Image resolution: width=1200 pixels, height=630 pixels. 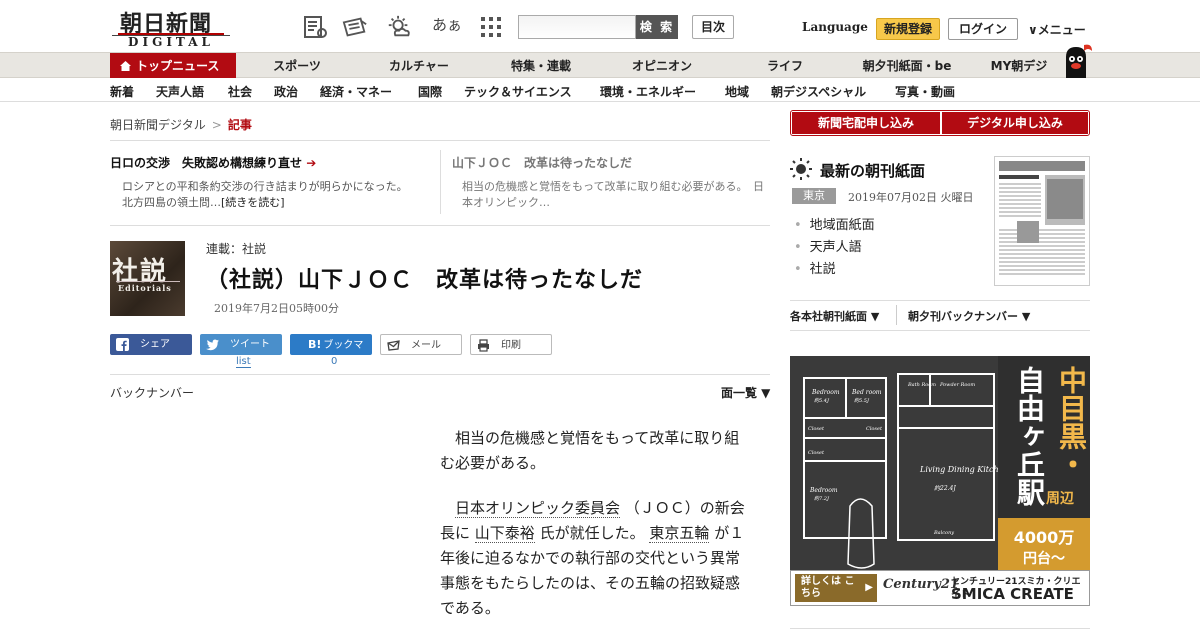 I want to click on subnav-photo: 写真・動画, so click(x=925, y=91).